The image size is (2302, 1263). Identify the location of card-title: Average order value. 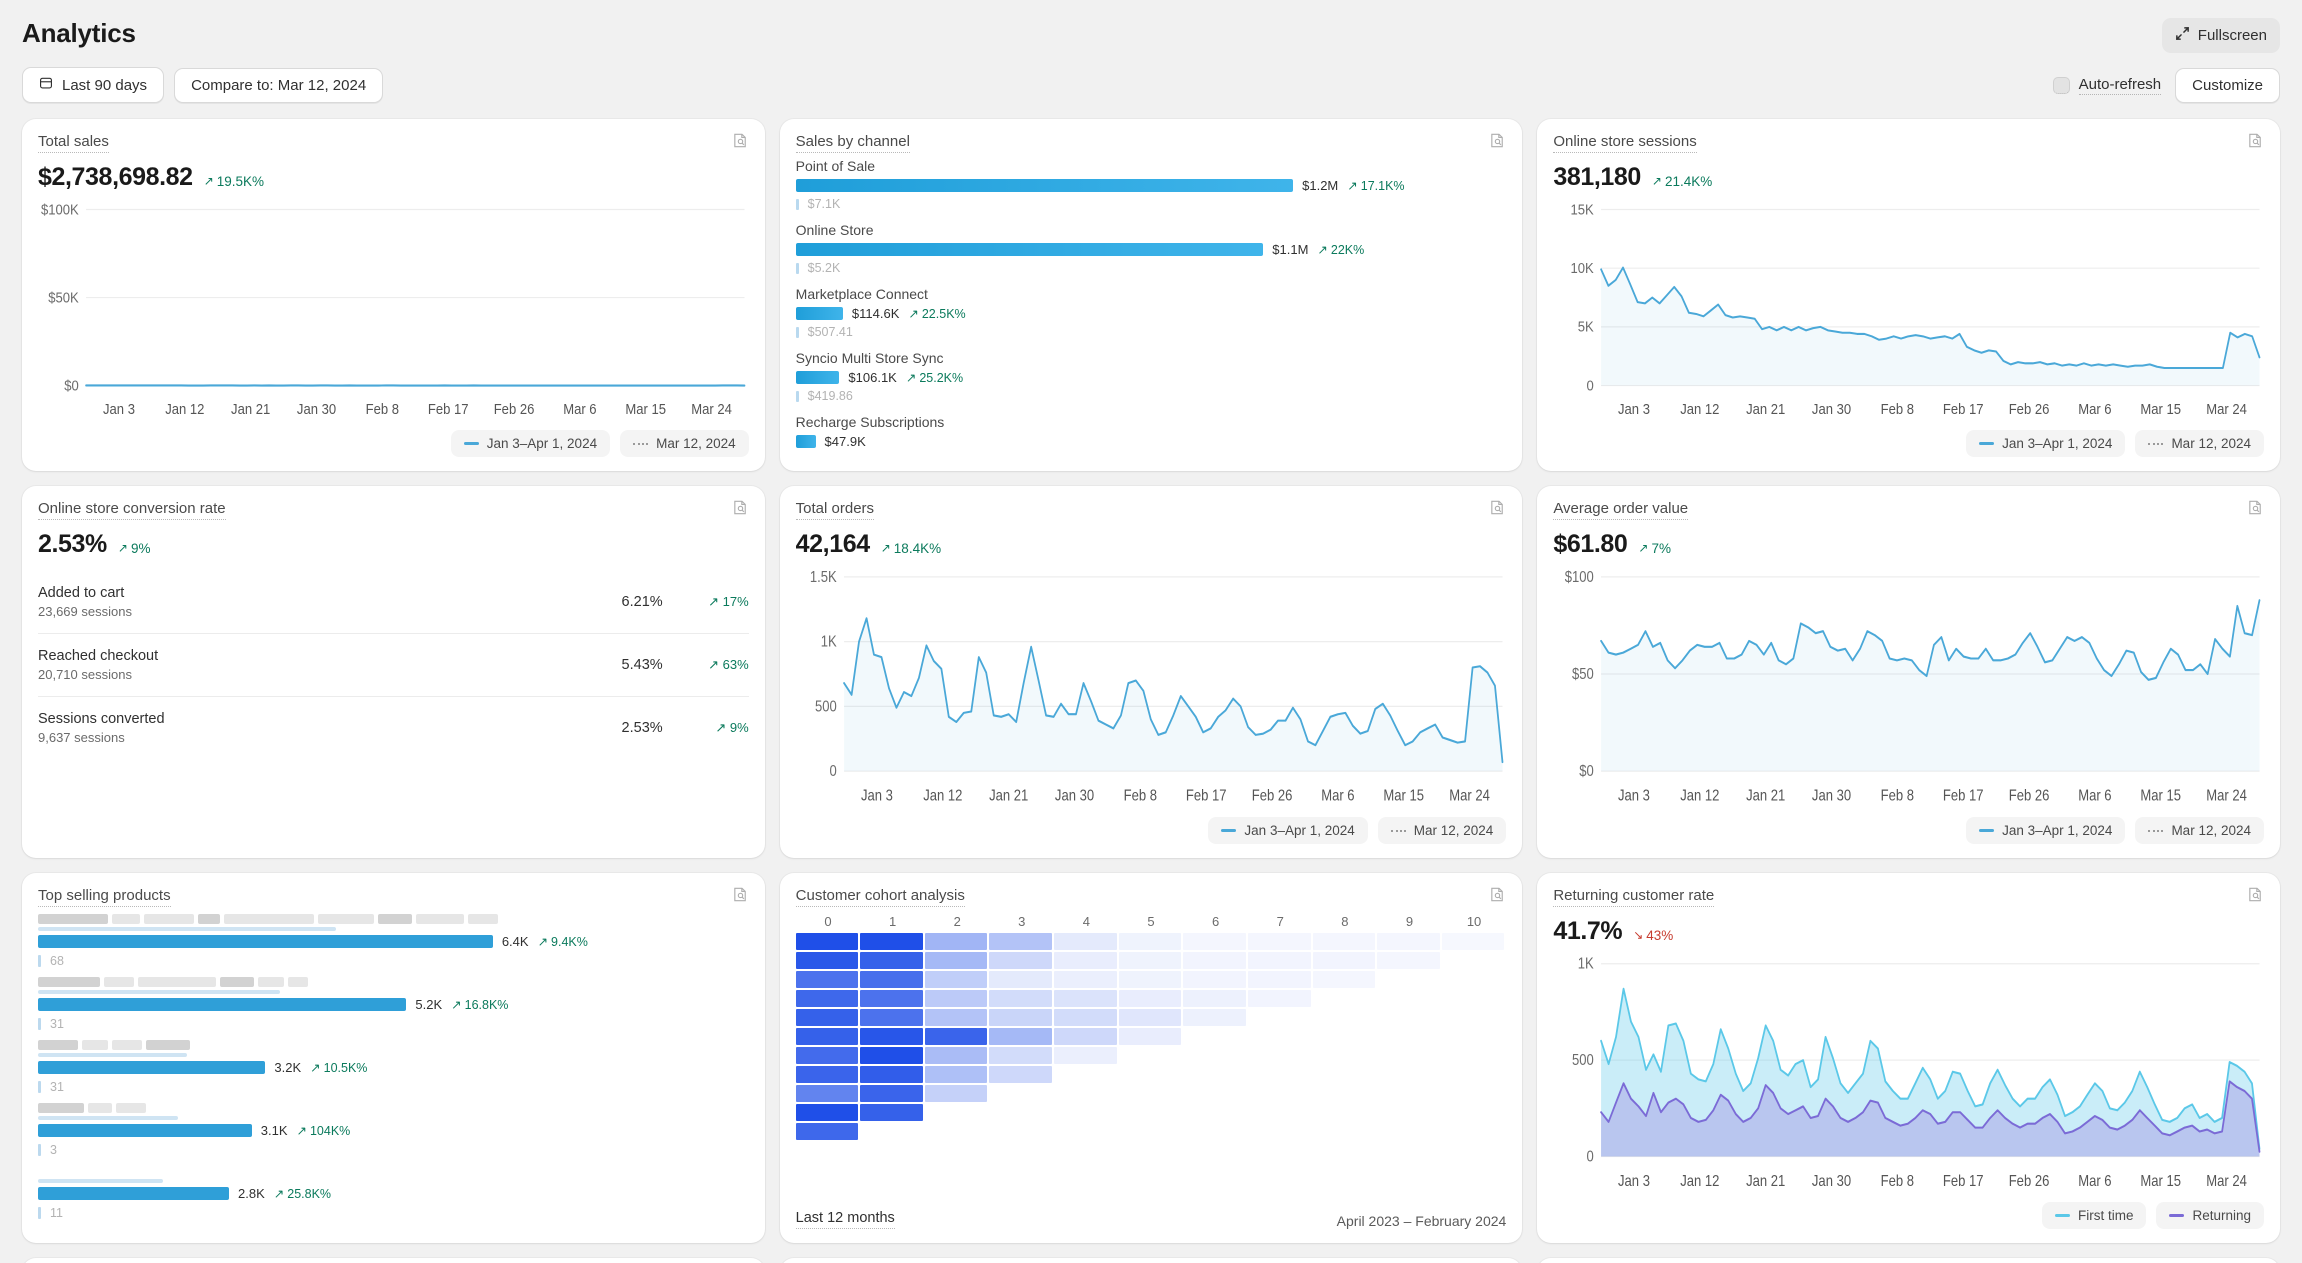
(1621, 510).